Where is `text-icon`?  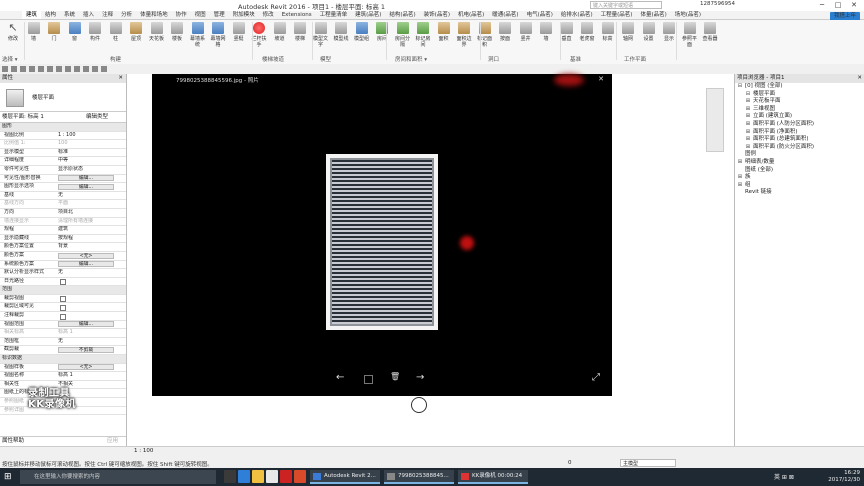
text-icon is located at coordinates (59, 69).